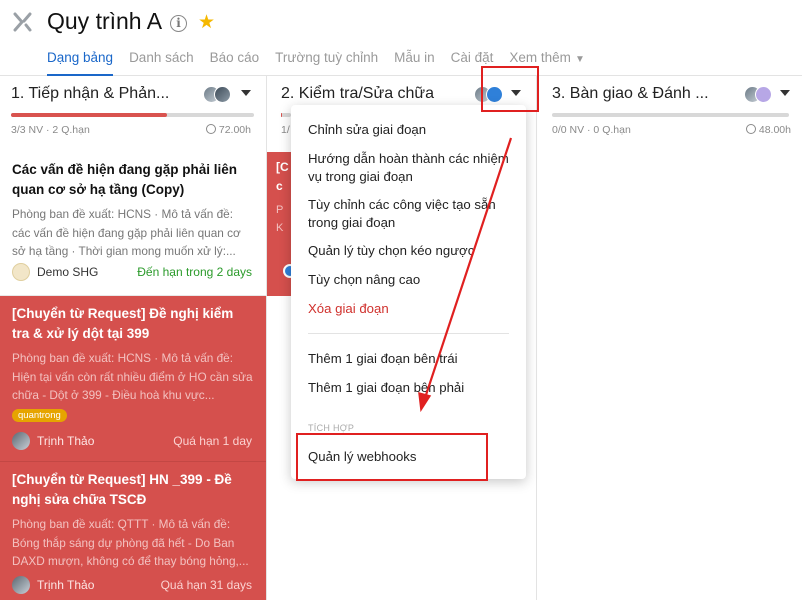  I want to click on star-icon: ★, so click(206, 22).